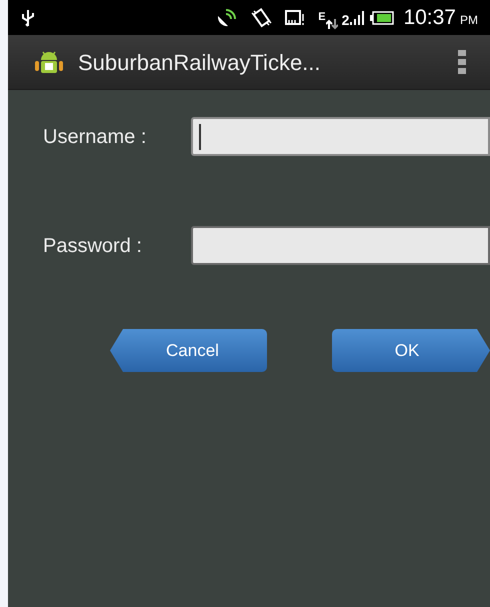 This screenshot has width=490, height=607. I want to click on field-label: Password :, so click(93, 246).